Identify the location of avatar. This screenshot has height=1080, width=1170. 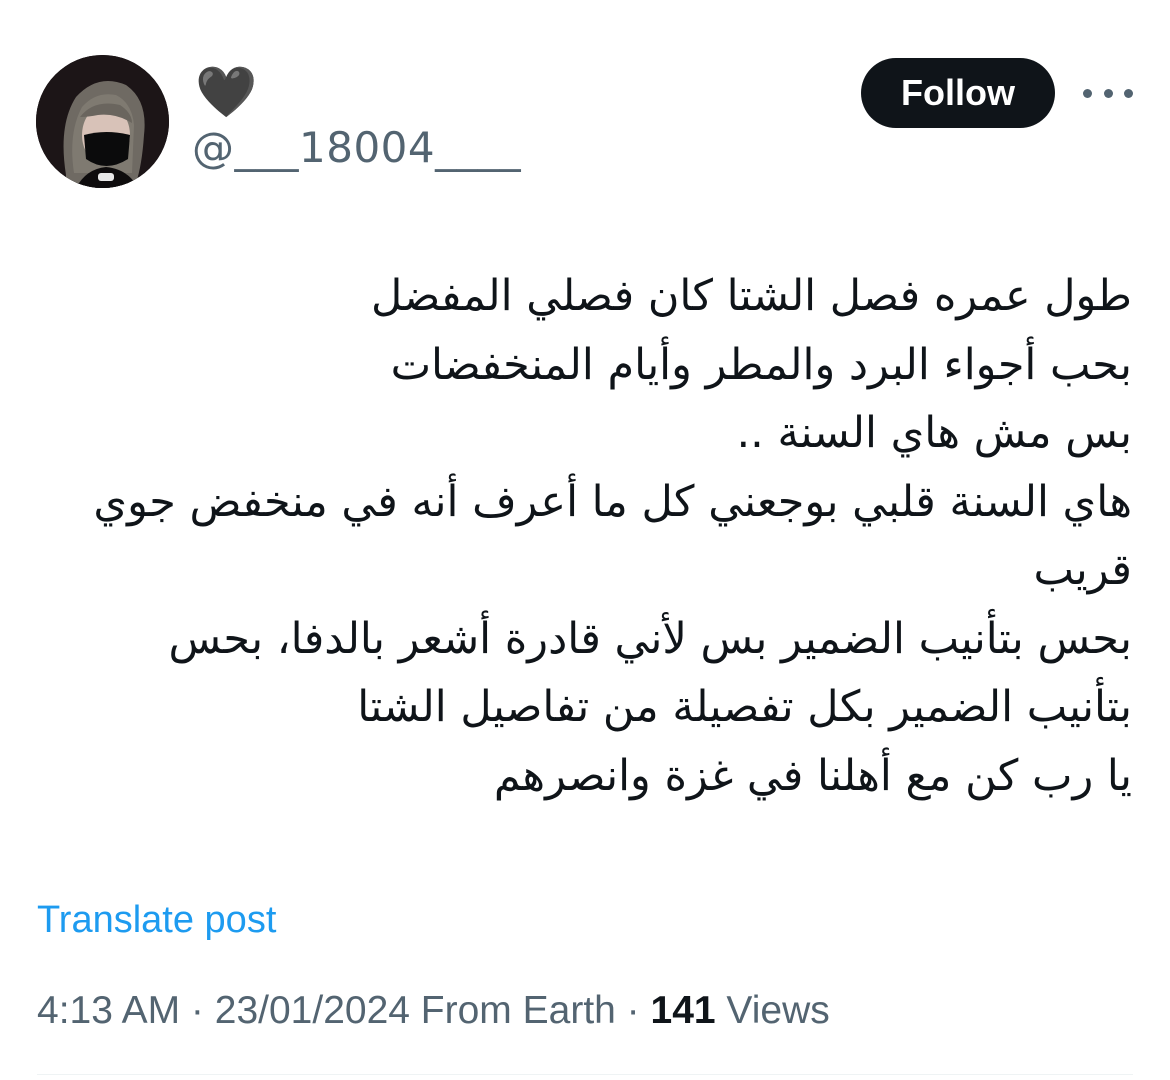
(102, 121).